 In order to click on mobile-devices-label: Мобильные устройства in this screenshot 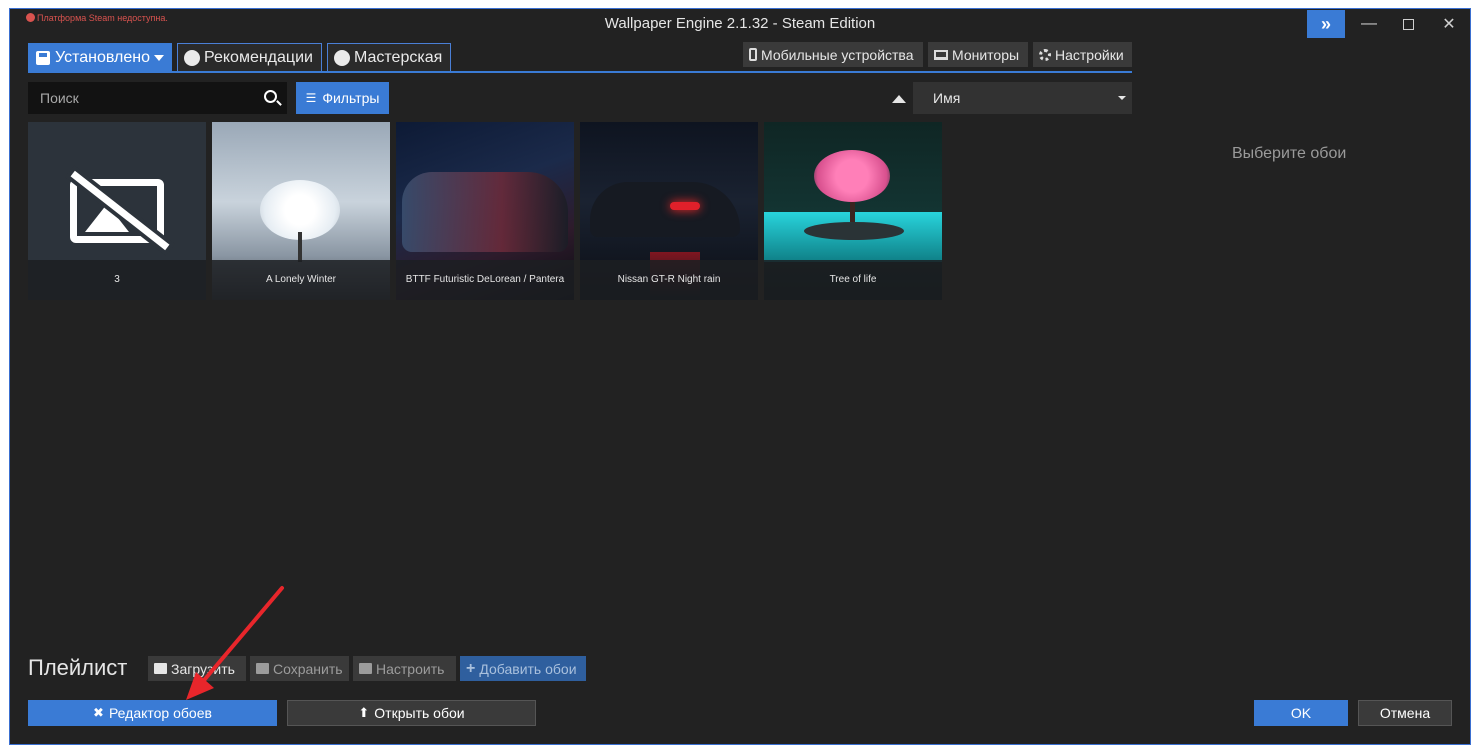, I will do `click(837, 54)`.